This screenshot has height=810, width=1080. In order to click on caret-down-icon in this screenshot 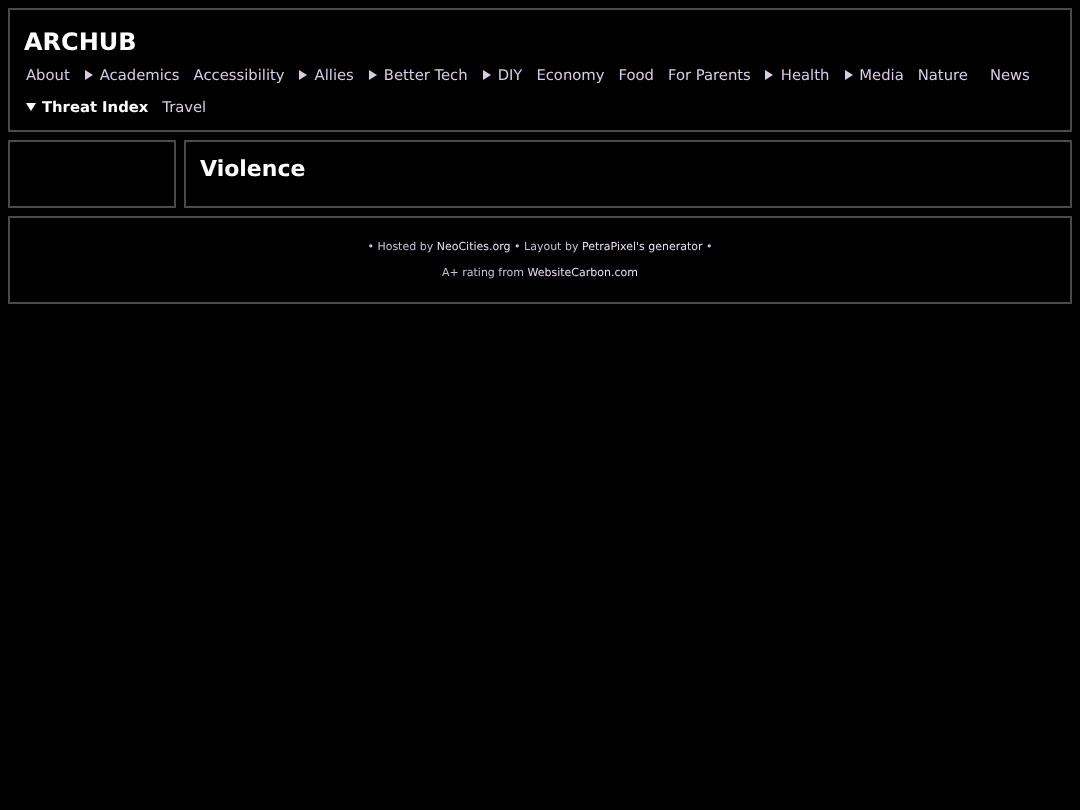, I will do `click(31, 107)`.